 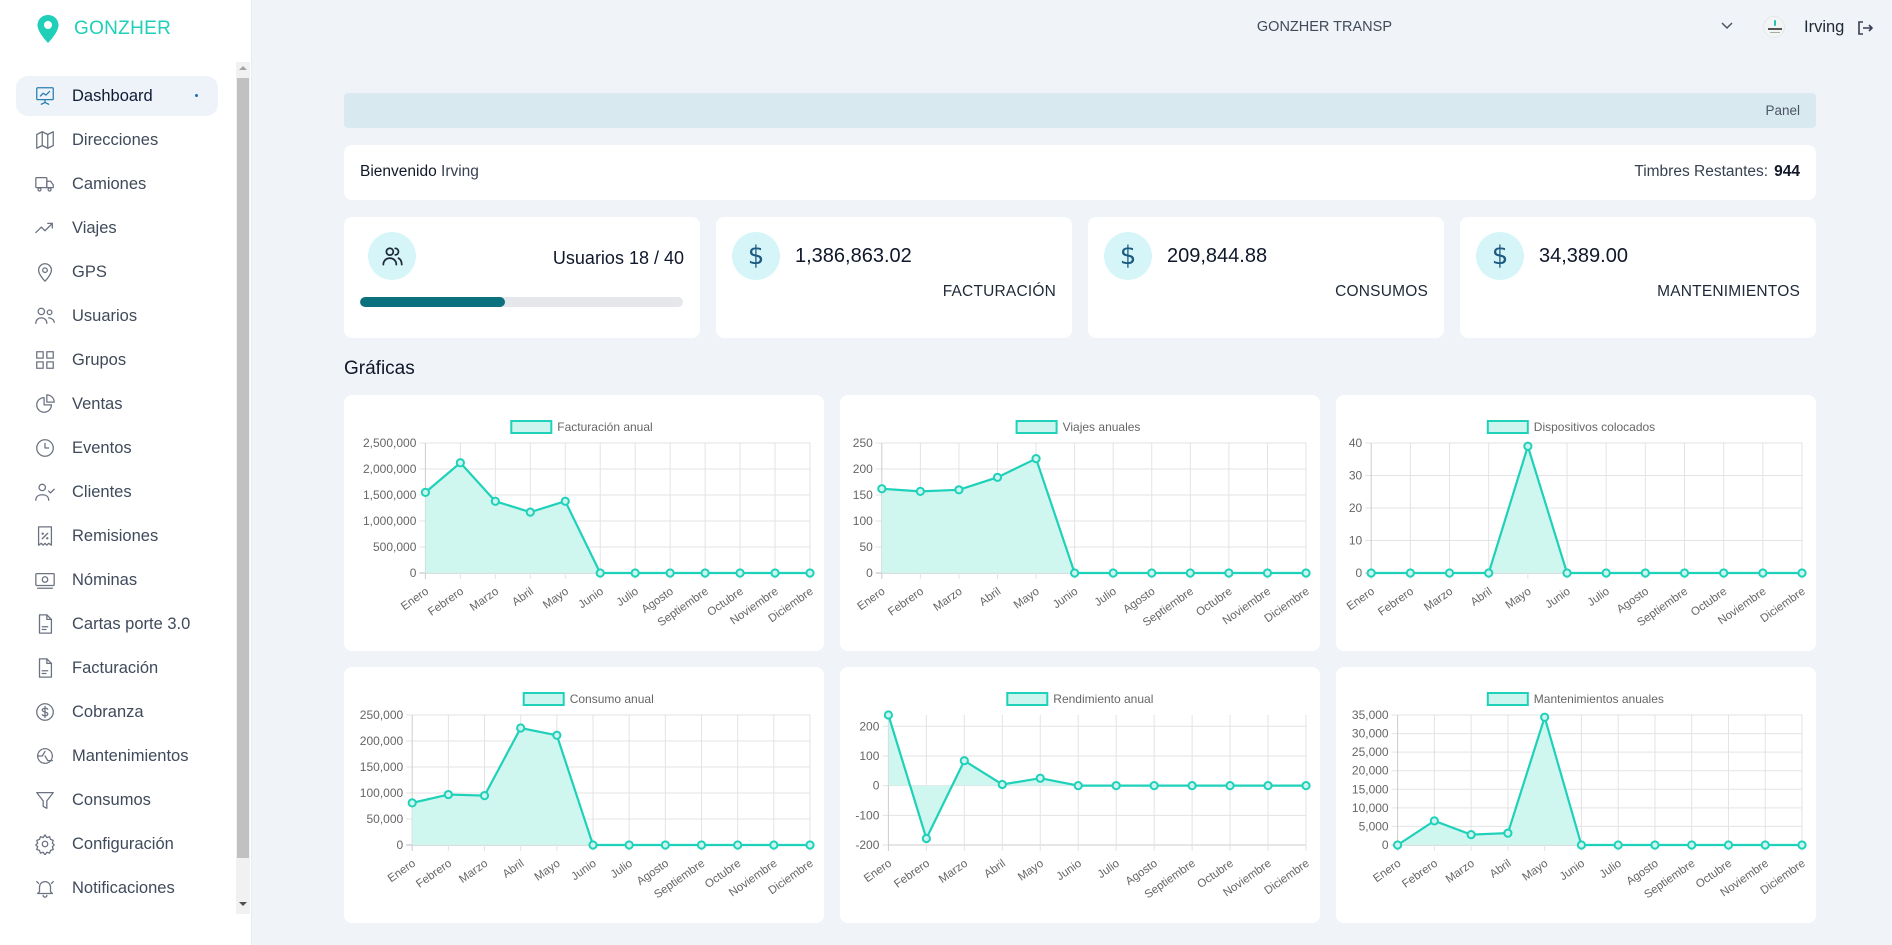 I want to click on sidebar-item-label: Nóminas, so click(x=105, y=579).